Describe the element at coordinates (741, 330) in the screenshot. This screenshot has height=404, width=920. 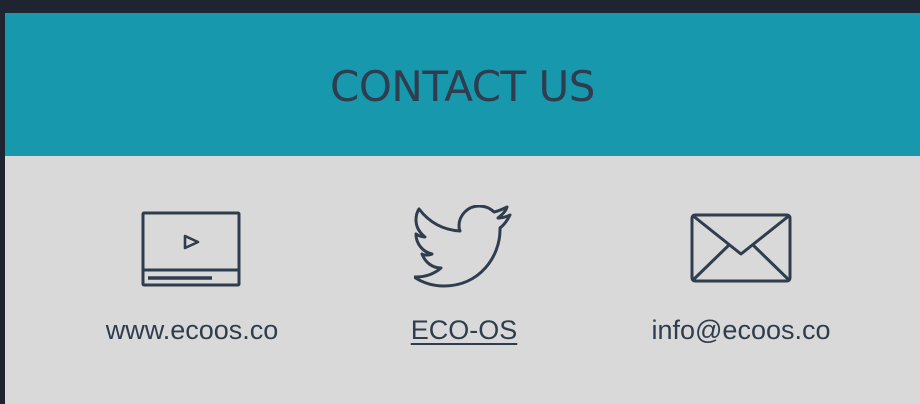
I see `email-label: info@ecoos.co` at that location.